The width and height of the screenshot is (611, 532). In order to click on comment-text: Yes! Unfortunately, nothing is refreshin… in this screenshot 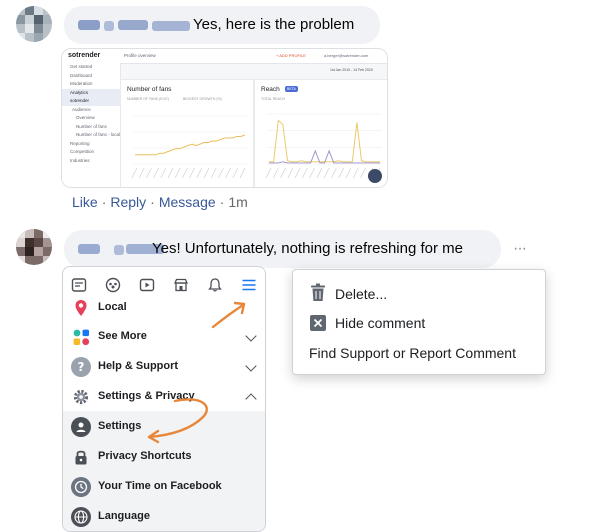, I will do `click(308, 248)`.